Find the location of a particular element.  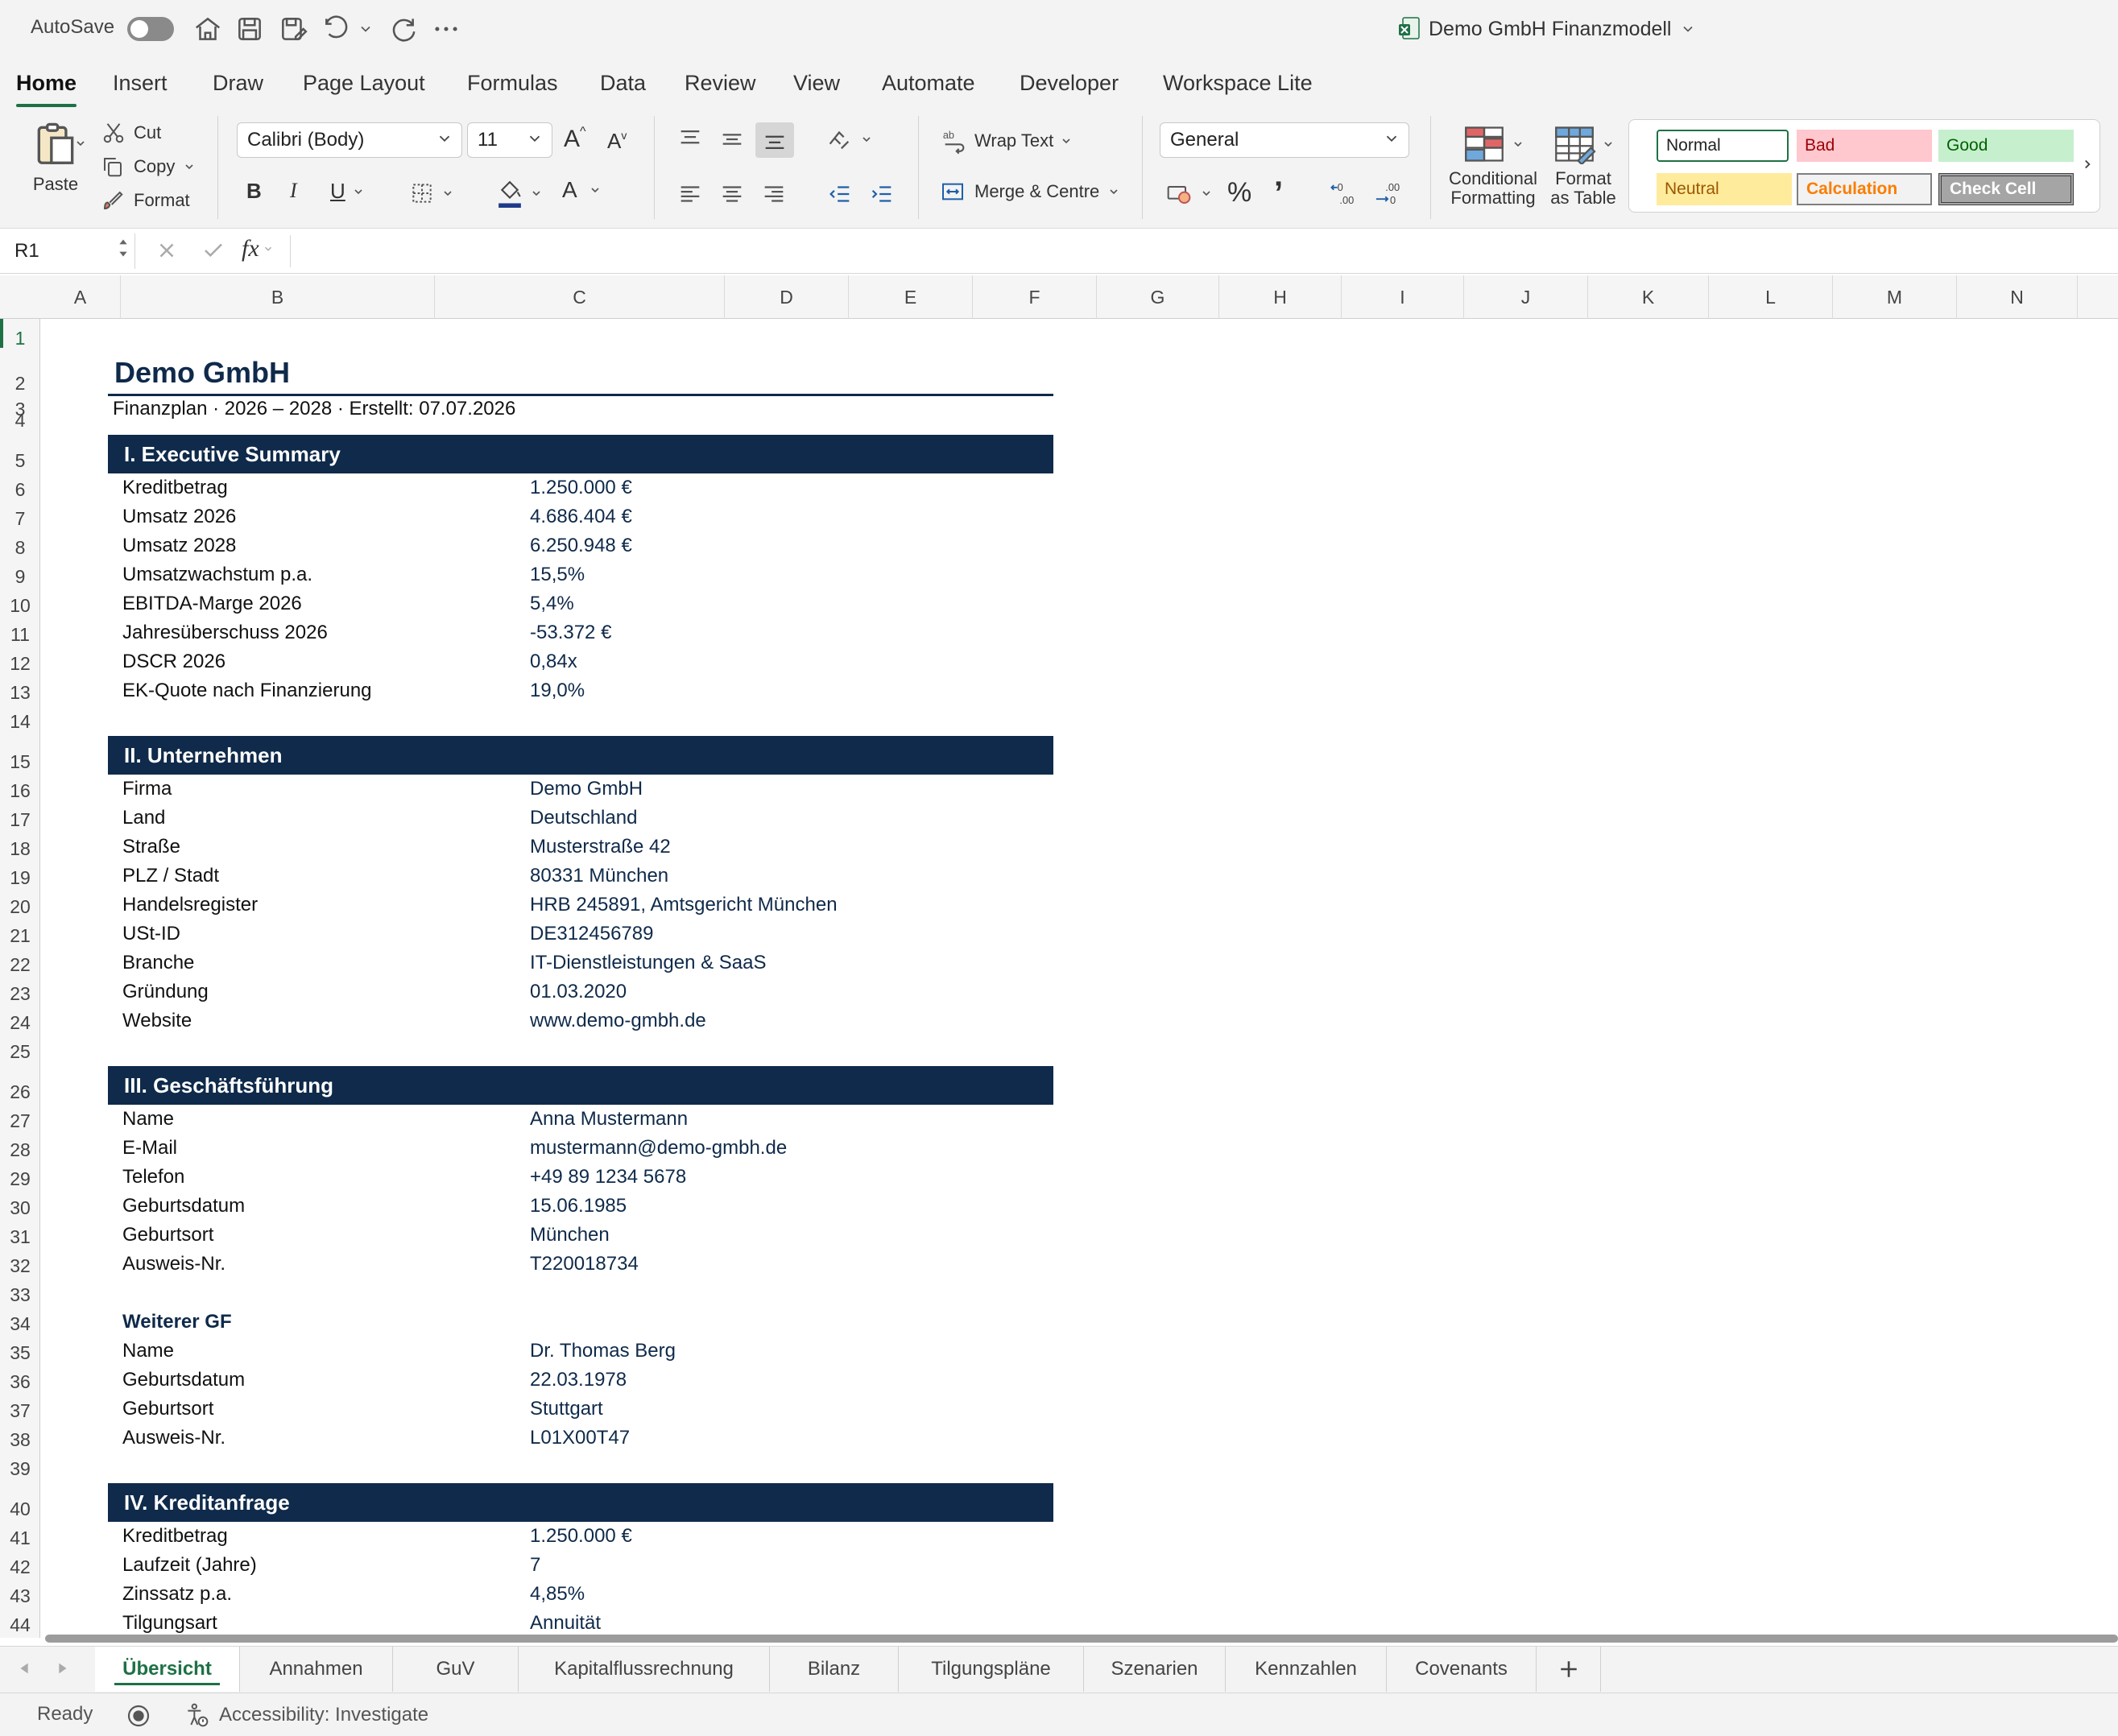

align-center-button is located at coordinates (732, 194).